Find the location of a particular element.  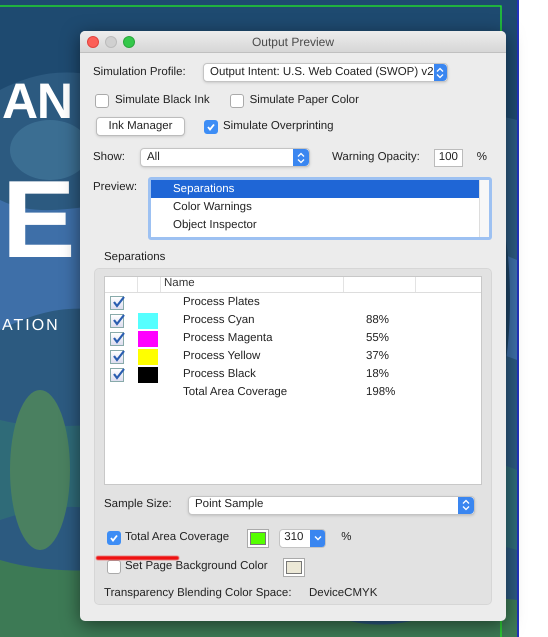

profile-select: Output Intent: U.S. Web Coated (SWOP) v2 is located at coordinates (325, 72).